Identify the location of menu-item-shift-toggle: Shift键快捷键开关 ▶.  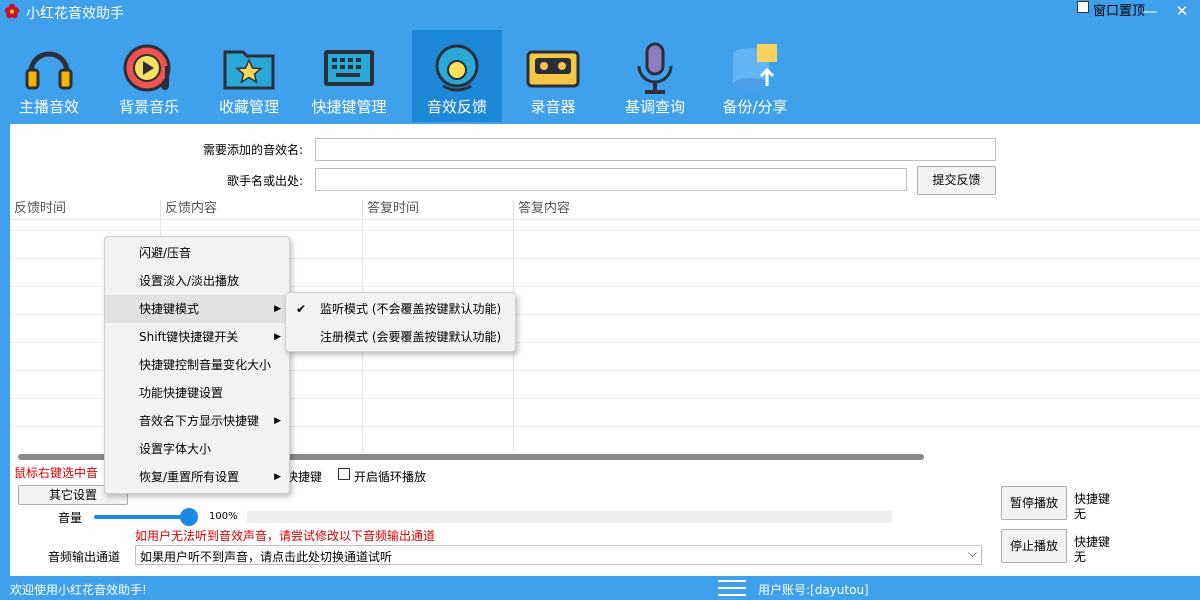
(197, 337).